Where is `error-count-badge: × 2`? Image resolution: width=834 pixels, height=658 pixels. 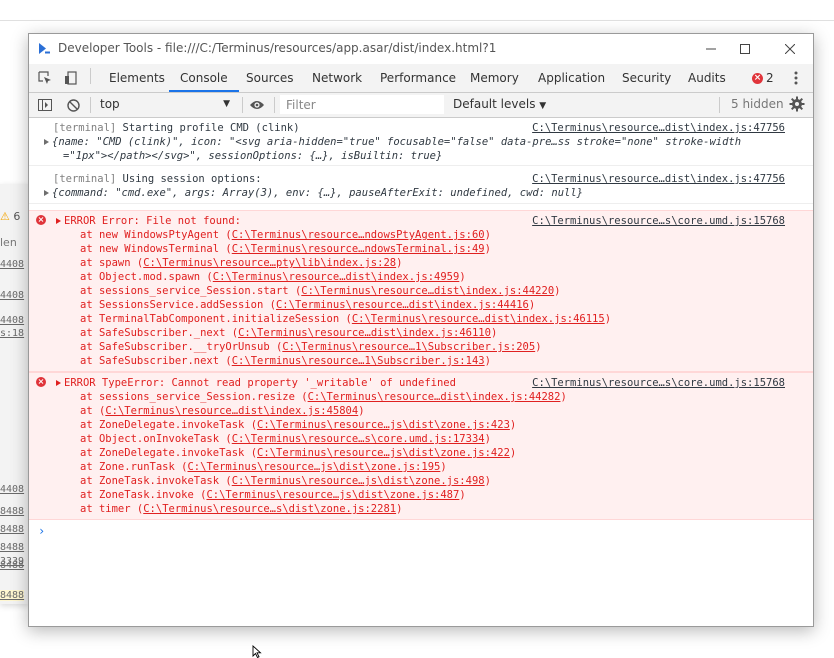 error-count-badge: × 2 is located at coordinates (763, 78).